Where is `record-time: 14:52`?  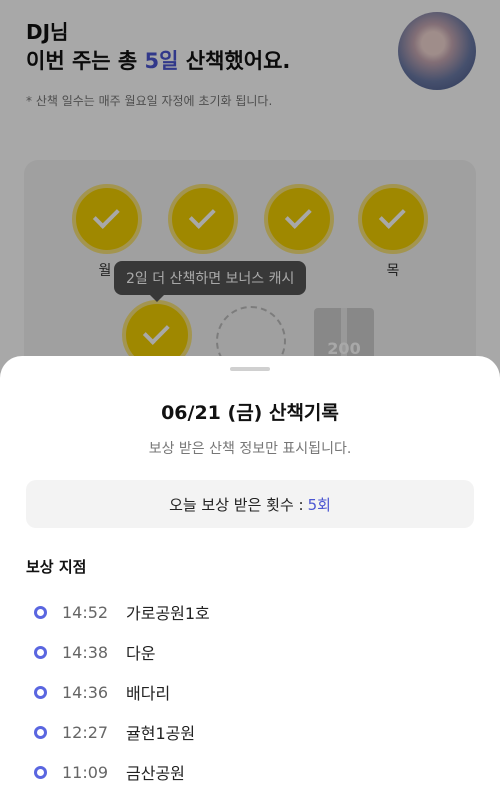
record-time: 14:52 is located at coordinates (85, 612).